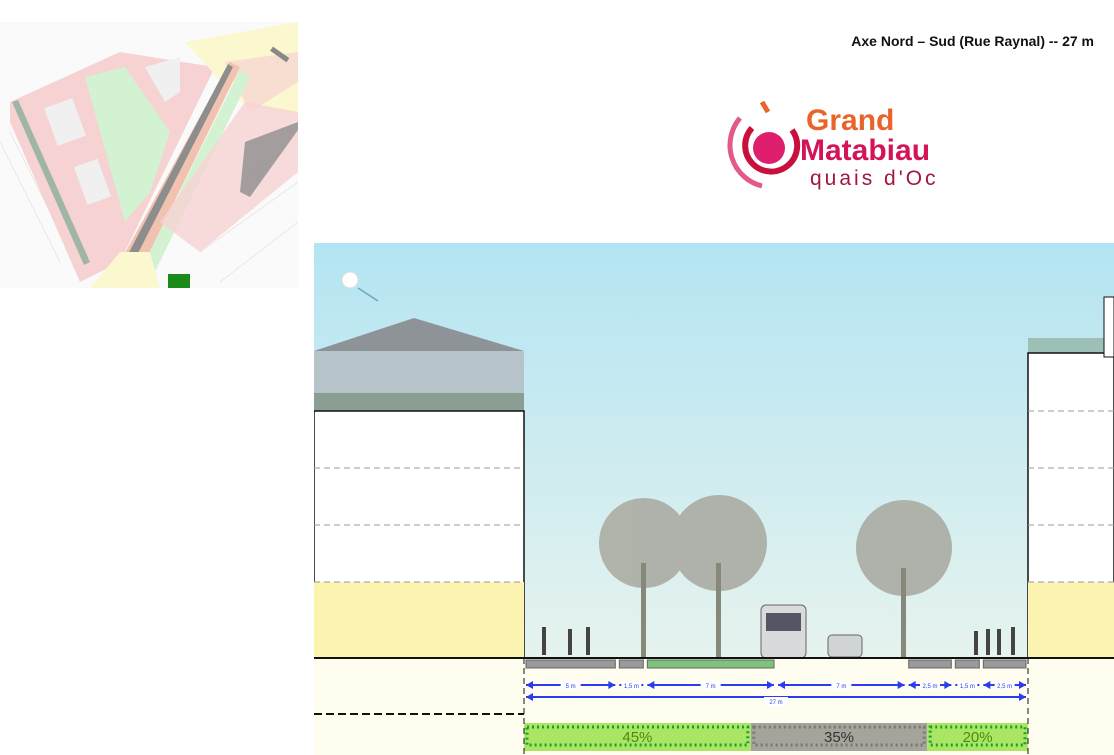  Describe the element at coordinates (775, 703) in the screenshot. I see `total-dimension-label: 27 m` at that location.